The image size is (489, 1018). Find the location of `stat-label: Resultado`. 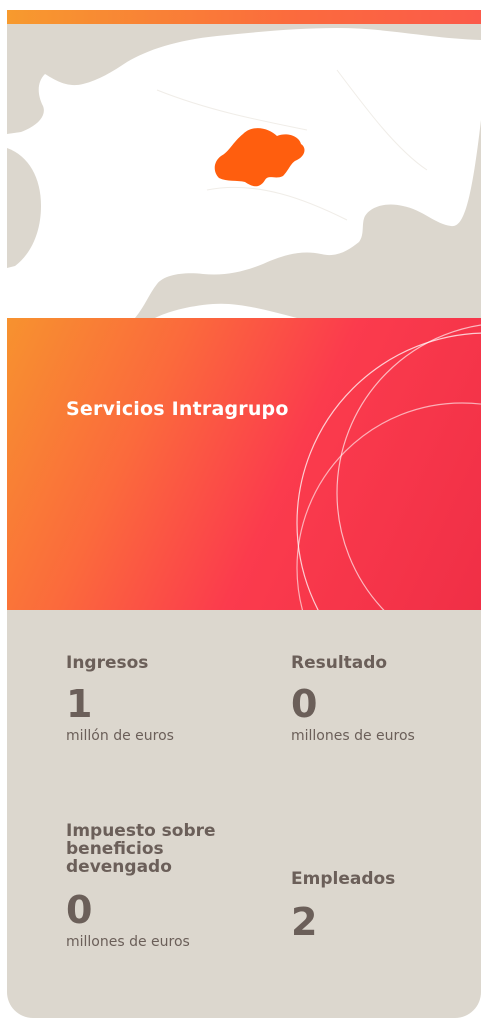

stat-label: Resultado is located at coordinates (339, 663).